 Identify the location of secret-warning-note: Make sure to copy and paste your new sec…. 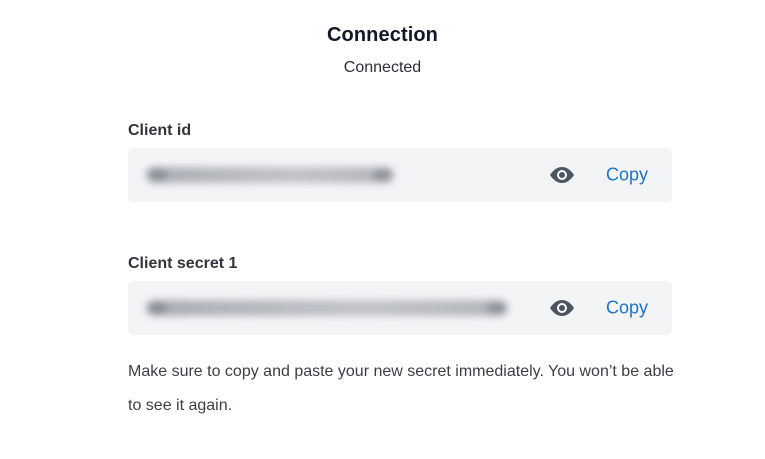
(401, 388).